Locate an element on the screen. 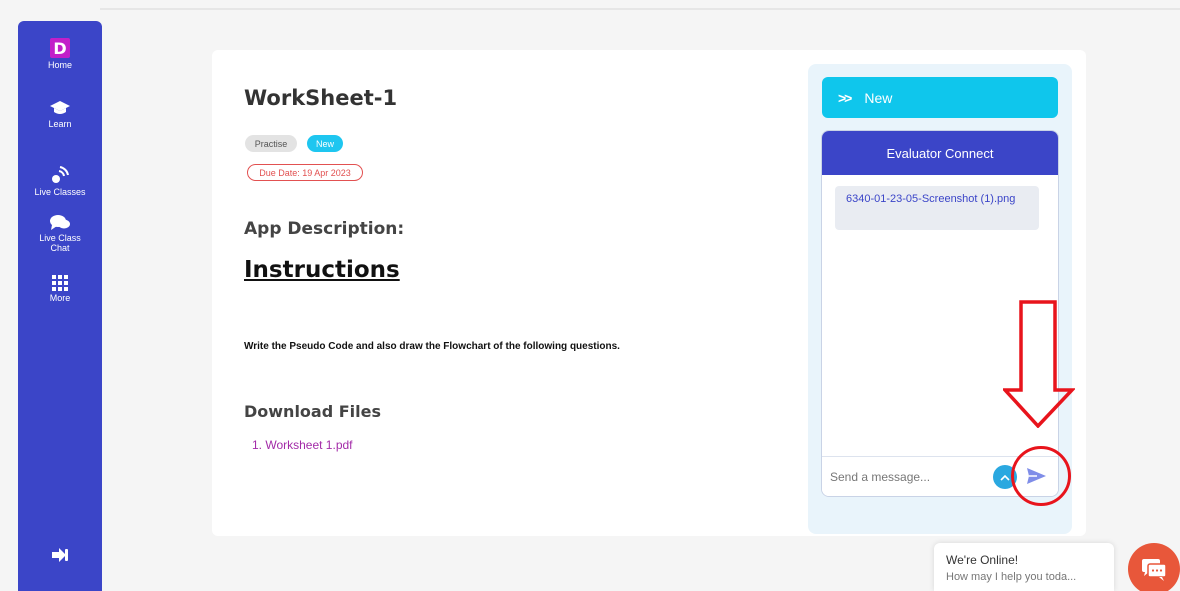 The image size is (1180, 591). instructions-heading: Instructions is located at coordinates (322, 270).